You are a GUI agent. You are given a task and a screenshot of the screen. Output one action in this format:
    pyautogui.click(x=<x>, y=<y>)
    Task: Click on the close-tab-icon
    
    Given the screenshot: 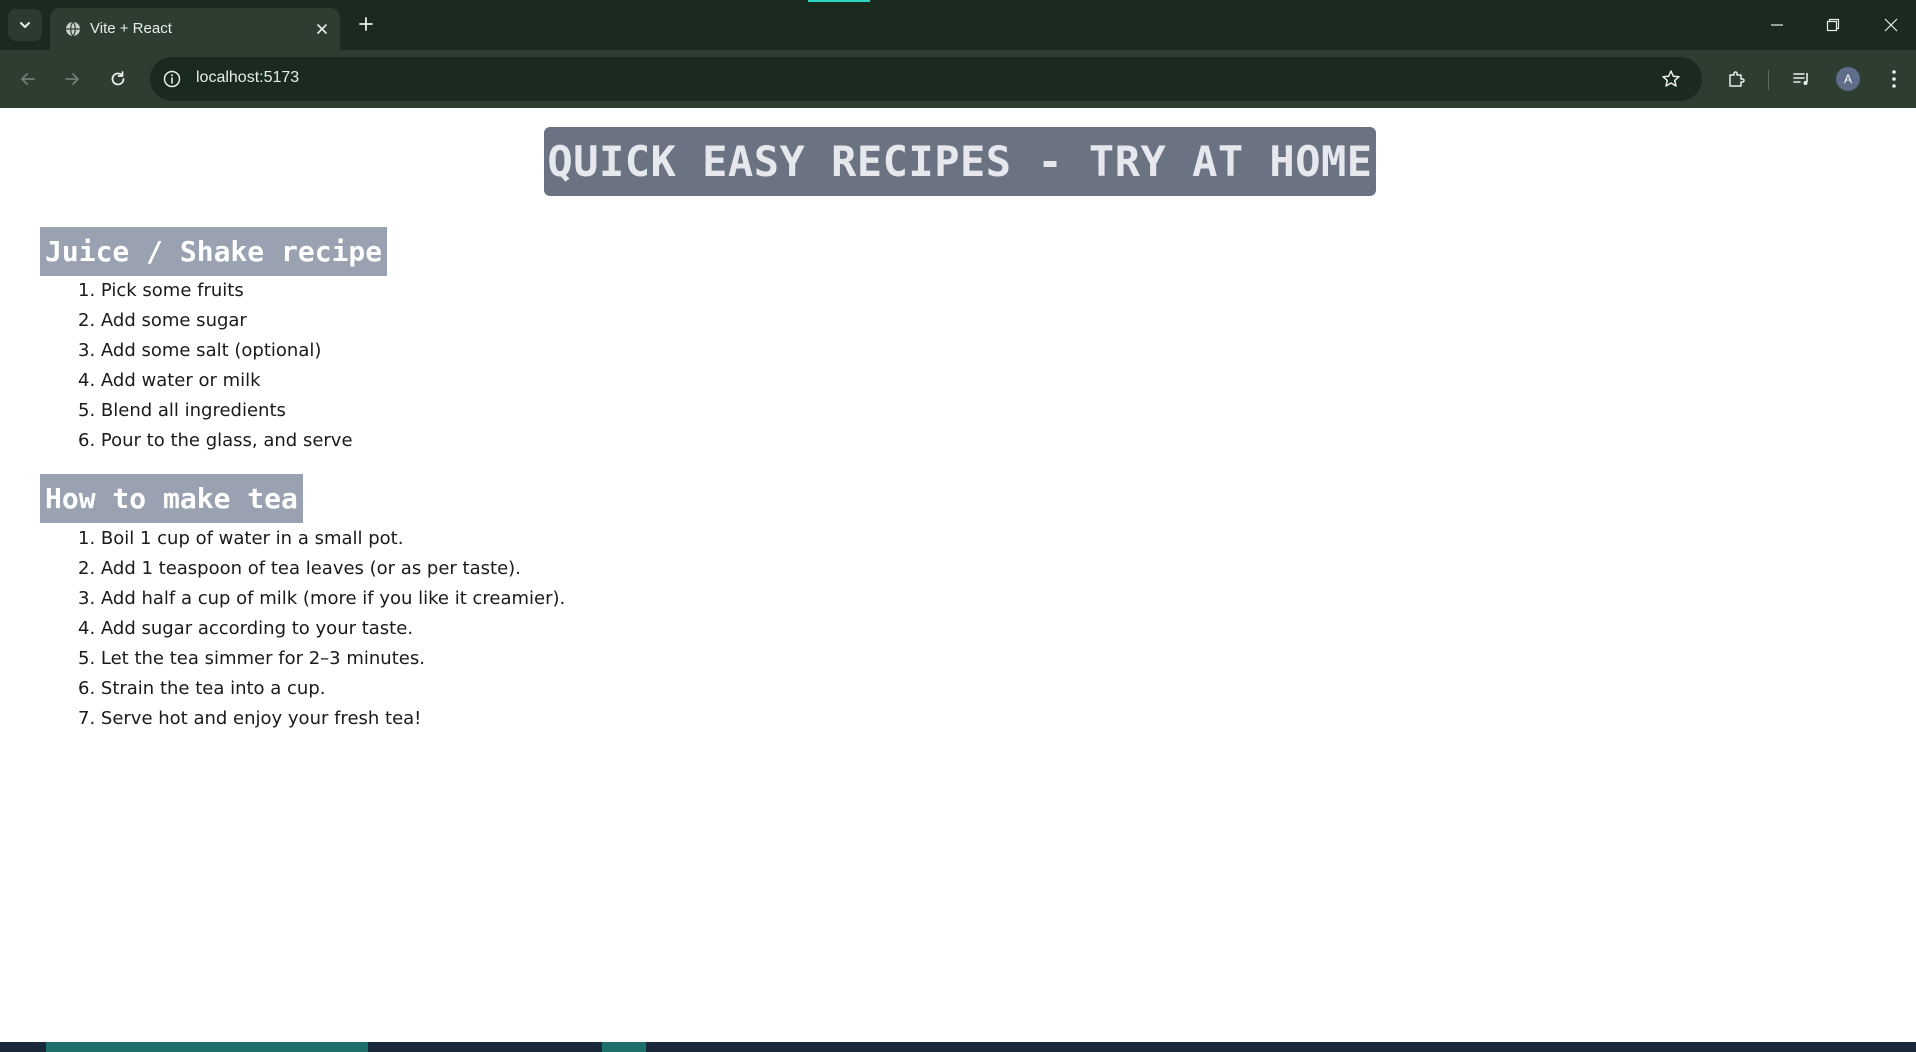 What is the action you would take?
    pyautogui.click(x=322, y=29)
    